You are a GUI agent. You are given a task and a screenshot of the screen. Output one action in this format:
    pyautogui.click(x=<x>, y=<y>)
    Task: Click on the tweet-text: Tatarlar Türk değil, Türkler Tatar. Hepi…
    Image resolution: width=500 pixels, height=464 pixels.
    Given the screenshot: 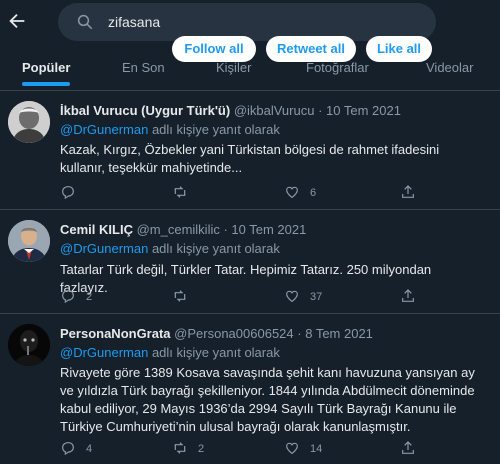 What is the action you would take?
    pyautogui.click(x=246, y=278)
    